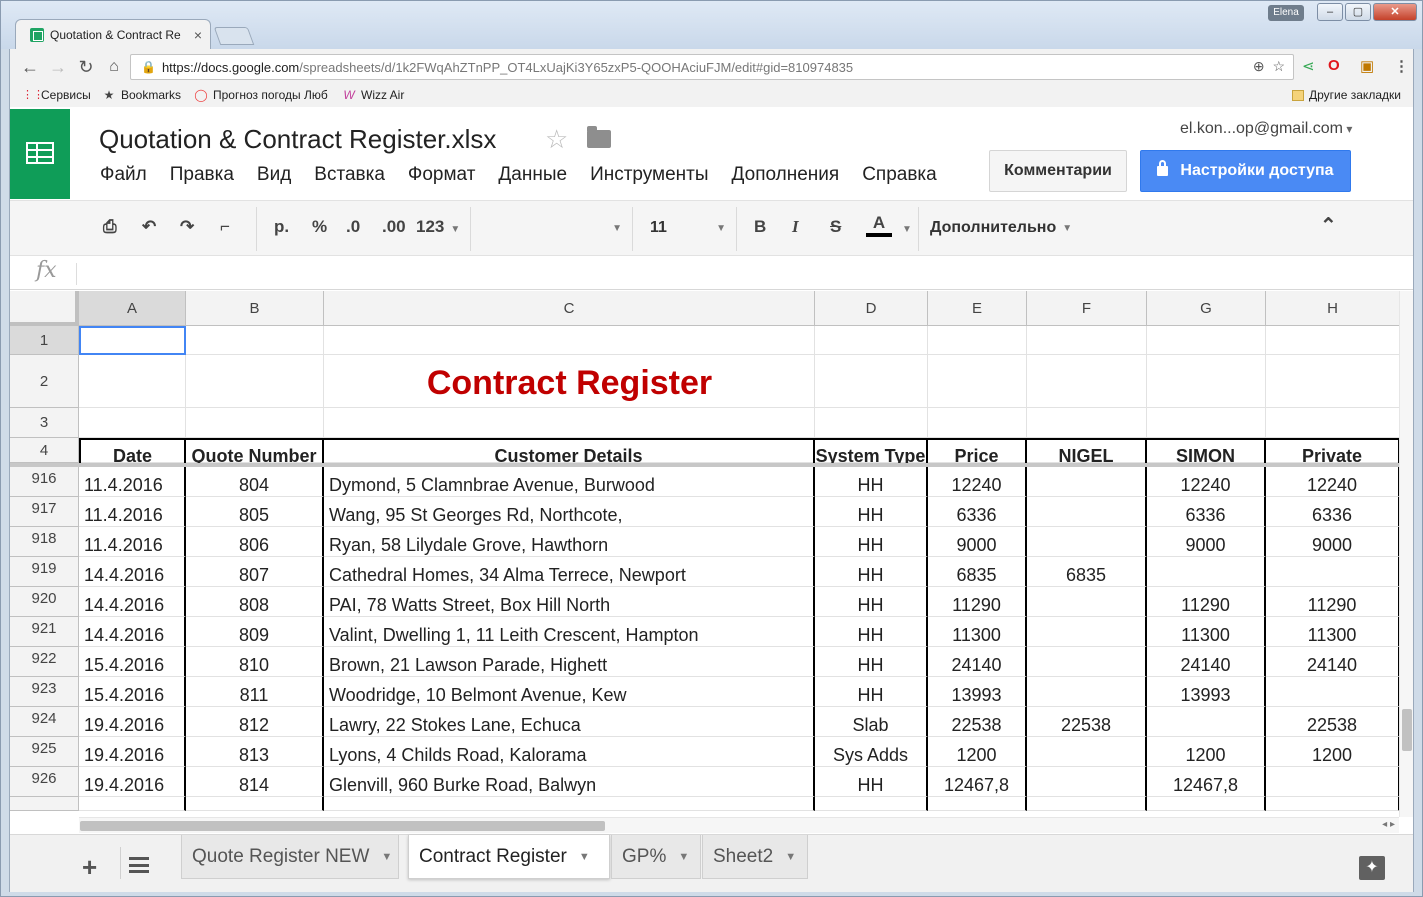 The width and height of the screenshot is (1423, 897). Describe the element at coordinates (44, 782) in the screenshot. I see `row-header: 926` at that location.